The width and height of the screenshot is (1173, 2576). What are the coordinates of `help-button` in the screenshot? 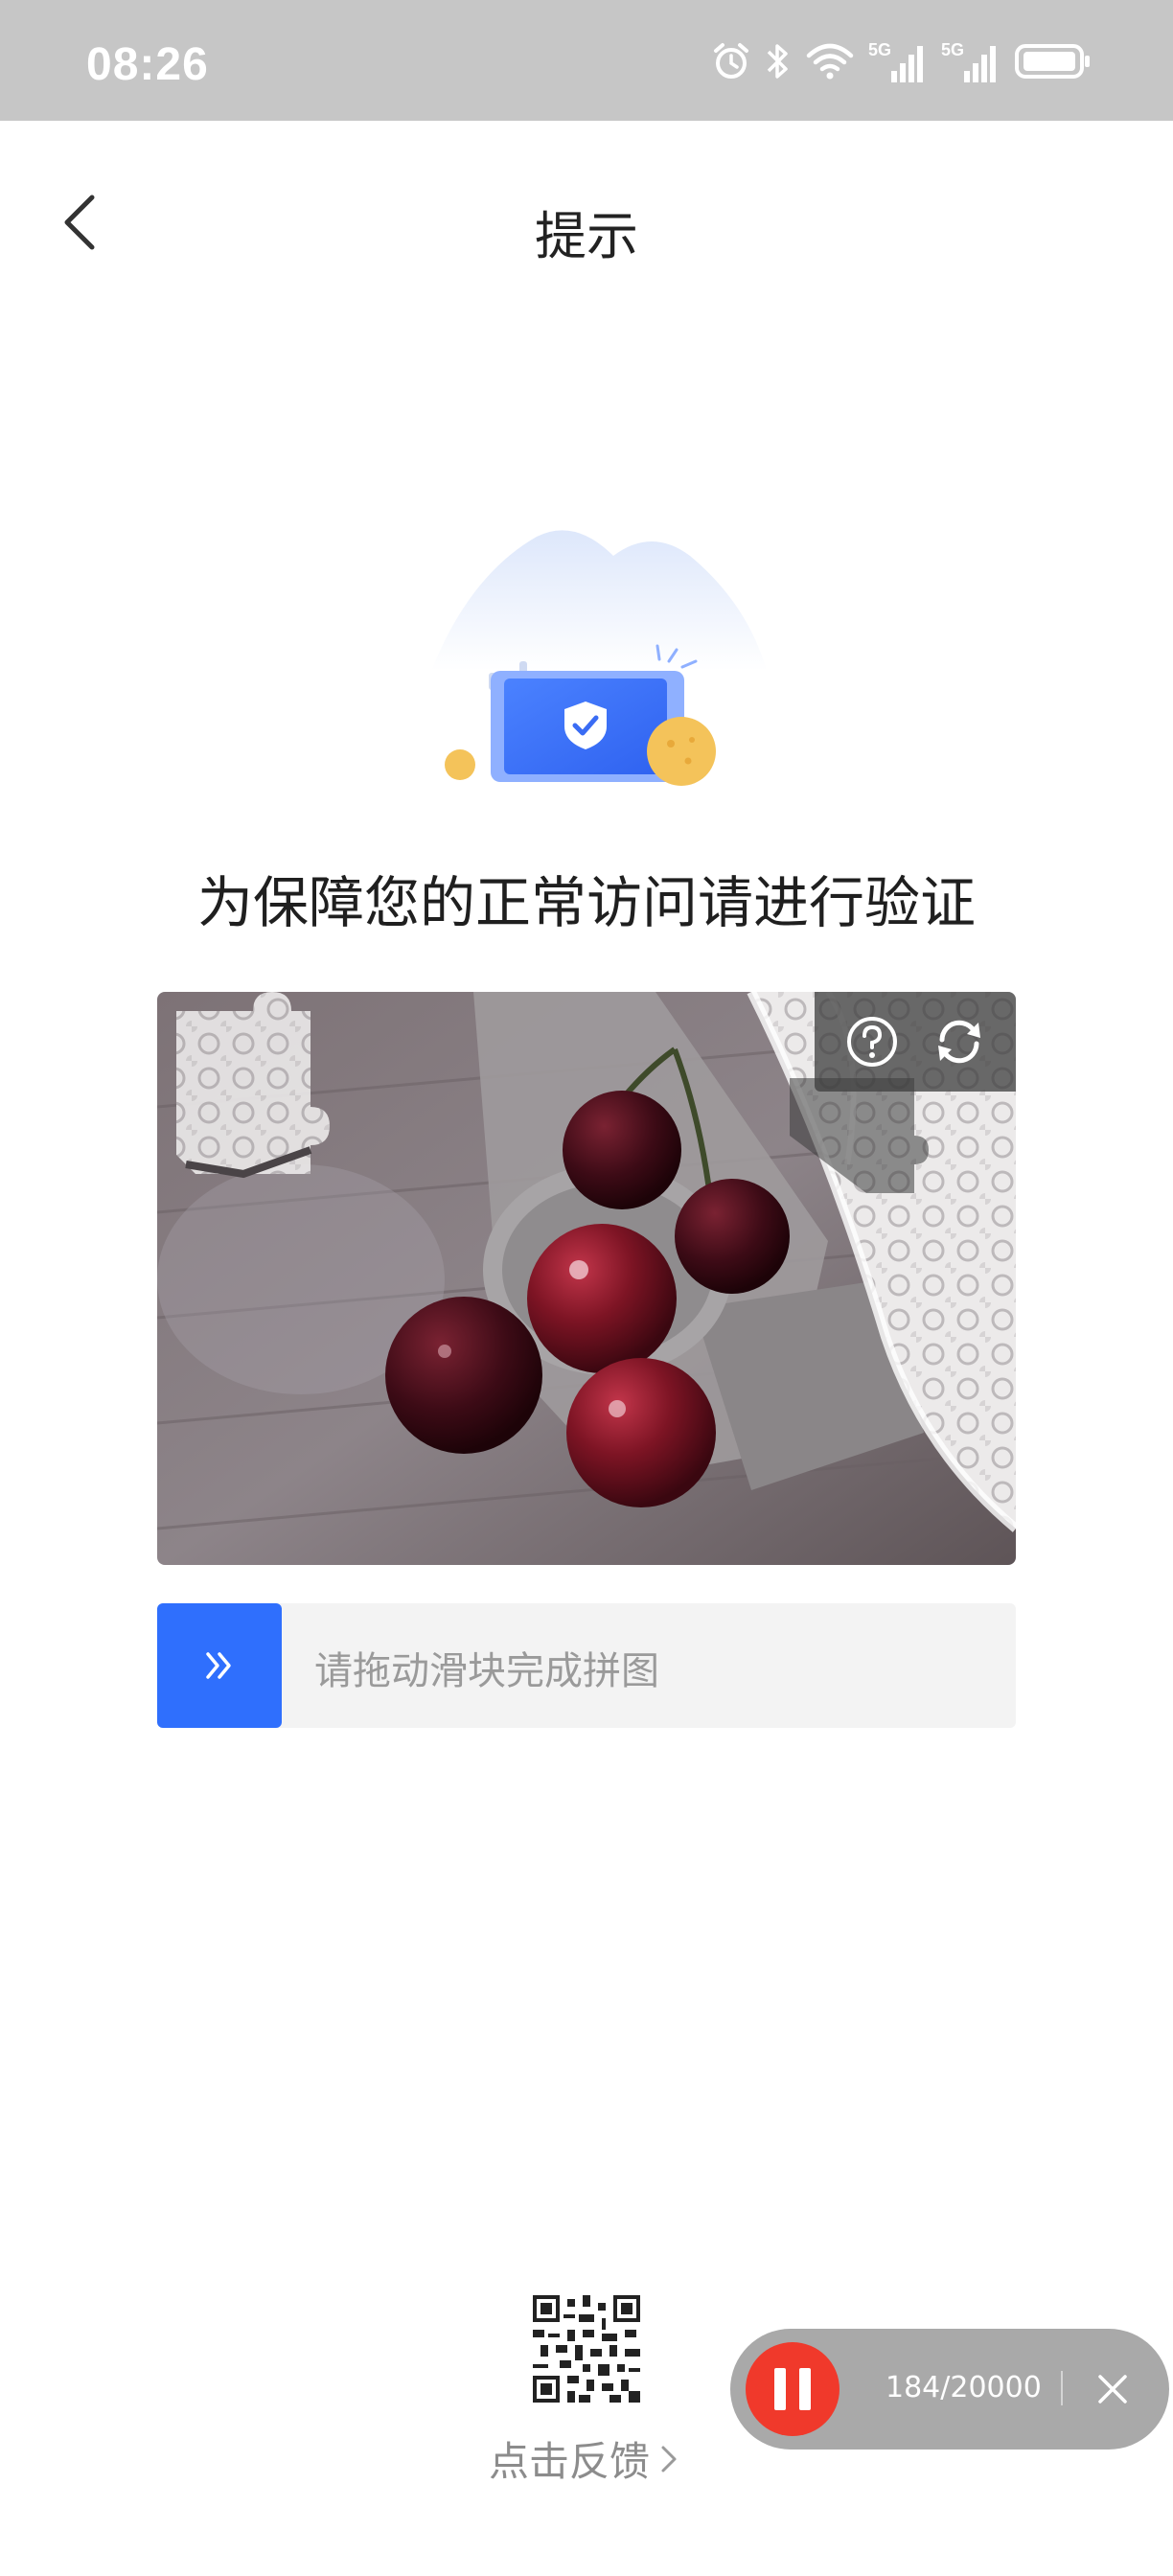 It's located at (872, 1041).